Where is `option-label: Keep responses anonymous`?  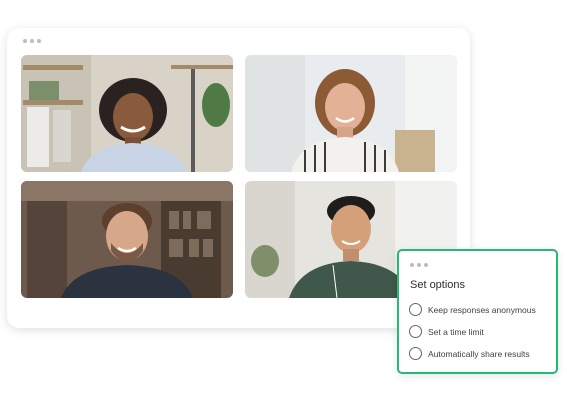
option-label: Keep responses anonymous is located at coordinates (482, 309).